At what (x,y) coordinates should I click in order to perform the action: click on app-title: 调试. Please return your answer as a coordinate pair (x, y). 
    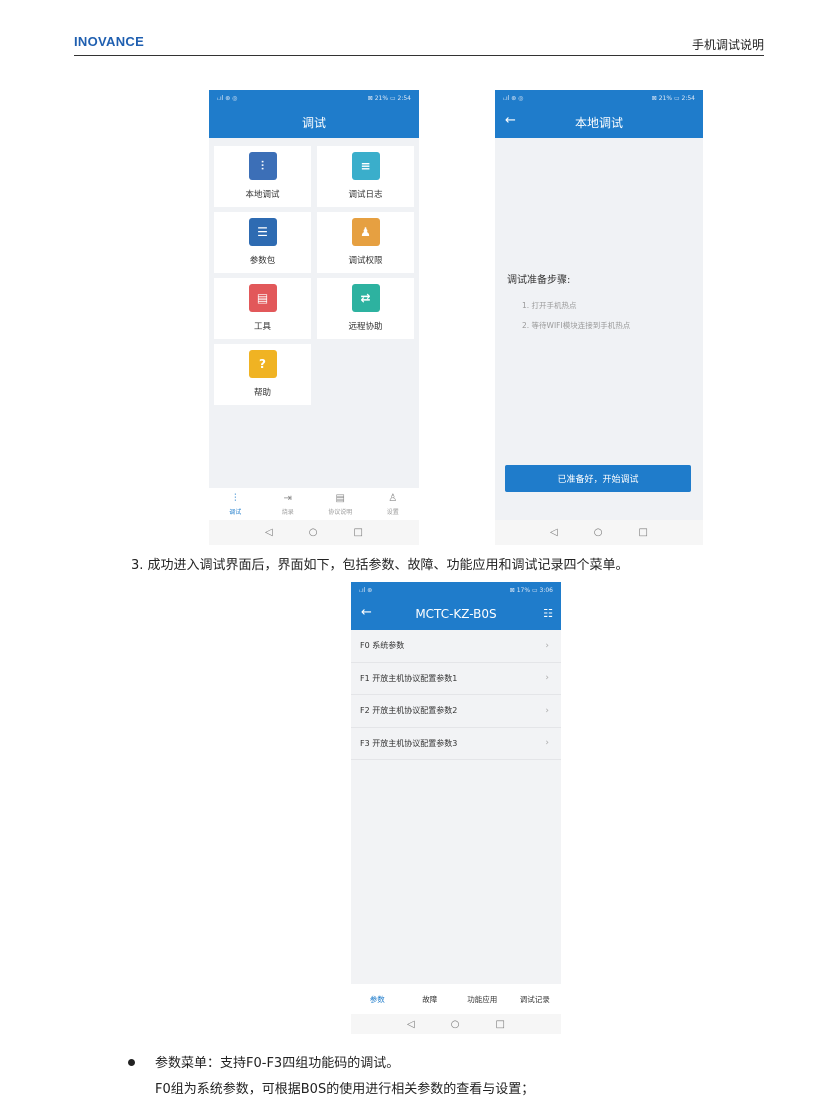
    Looking at the image, I should click on (313, 122).